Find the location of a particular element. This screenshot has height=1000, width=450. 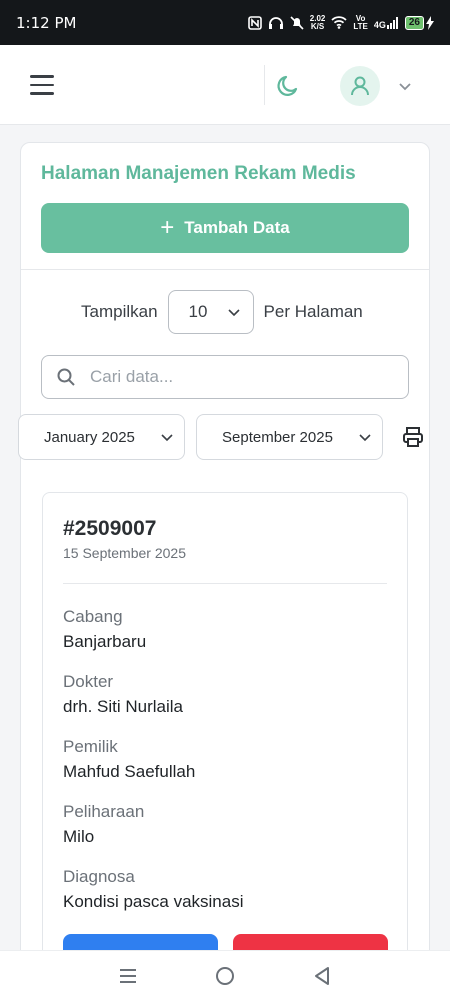

home-button is located at coordinates (225, 976).